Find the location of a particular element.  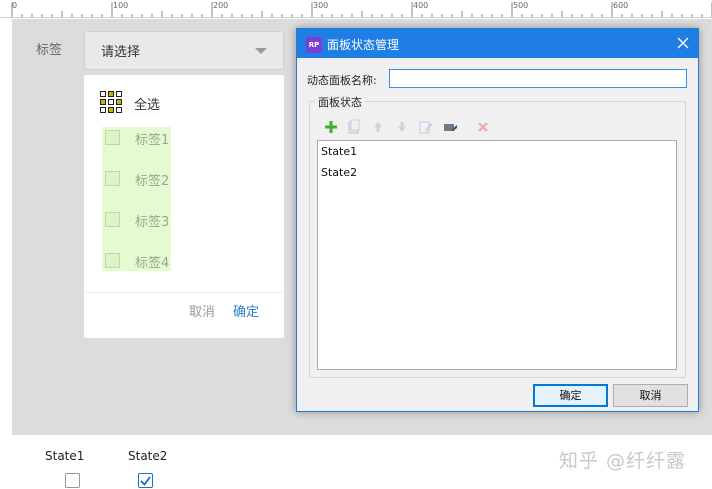

panel-confirm-button: 确定 is located at coordinates (246, 310).